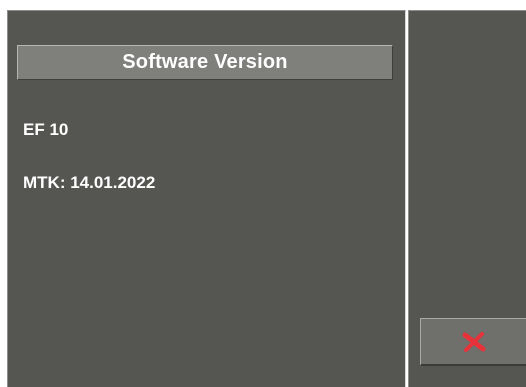  Describe the element at coordinates (89, 182) in the screenshot. I see `version-line-mtk: MTK: 14.01.2022` at that location.